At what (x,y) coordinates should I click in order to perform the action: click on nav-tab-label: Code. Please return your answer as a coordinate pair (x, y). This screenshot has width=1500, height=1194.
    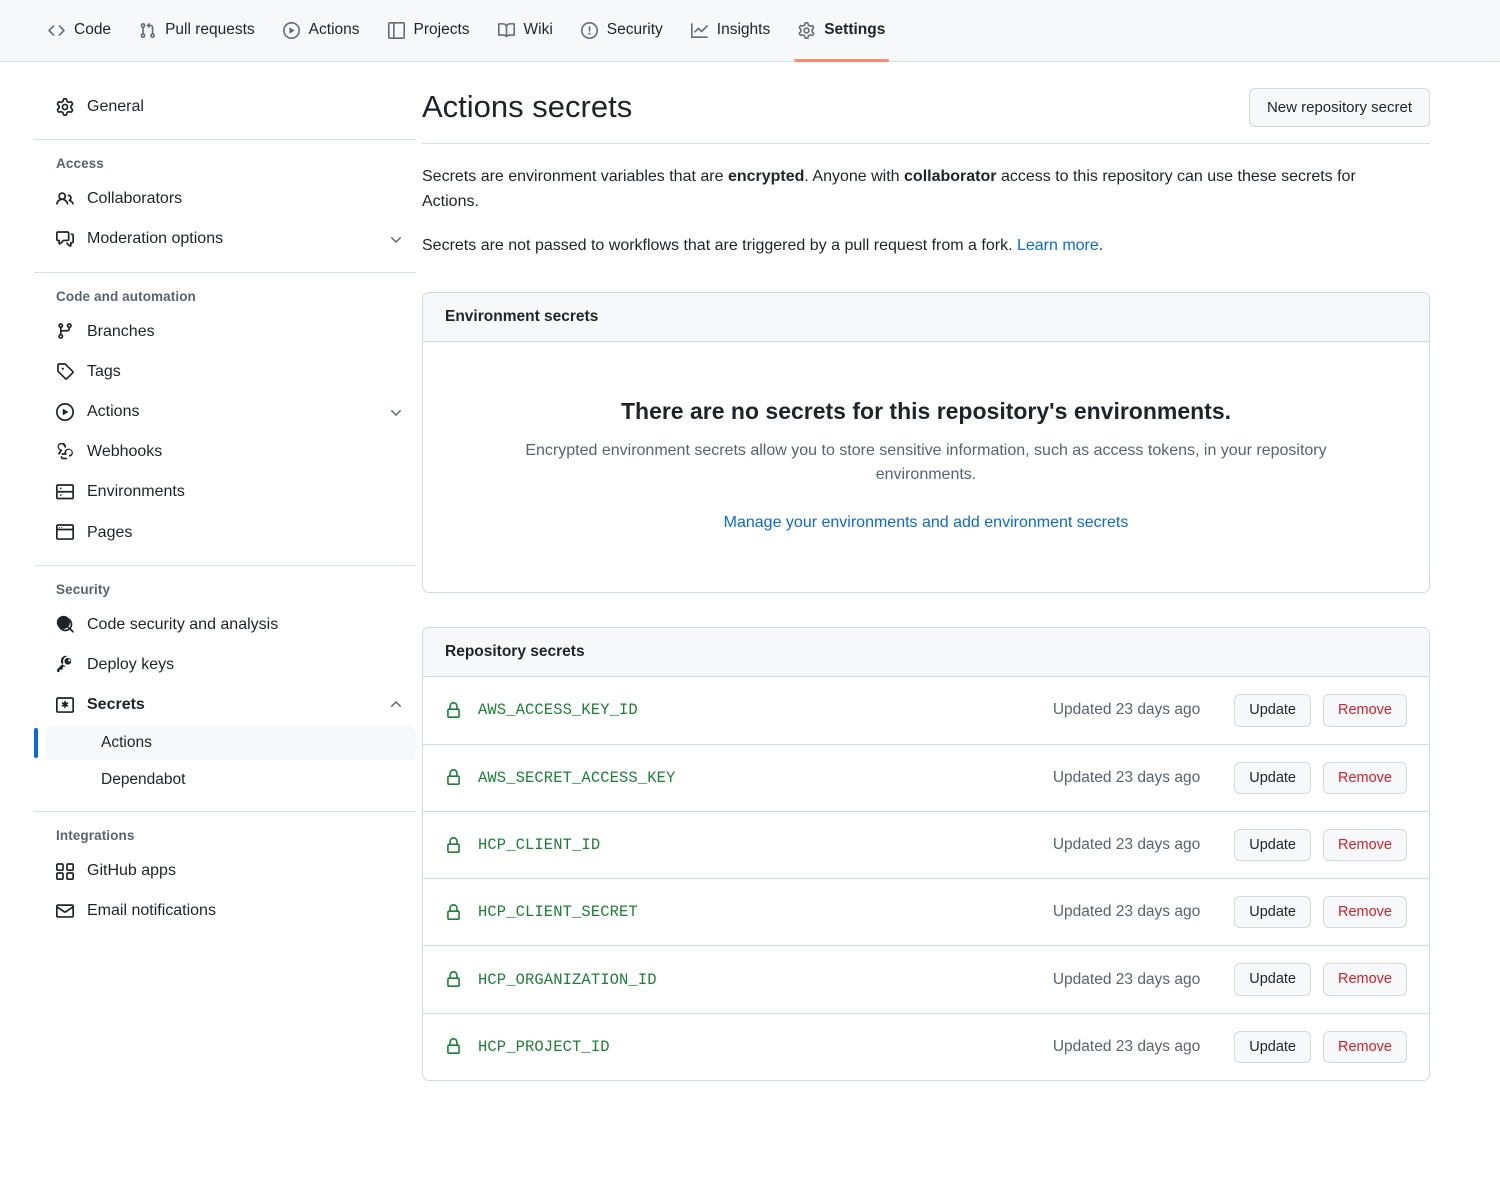
    Looking at the image, I should click on (93, 29).